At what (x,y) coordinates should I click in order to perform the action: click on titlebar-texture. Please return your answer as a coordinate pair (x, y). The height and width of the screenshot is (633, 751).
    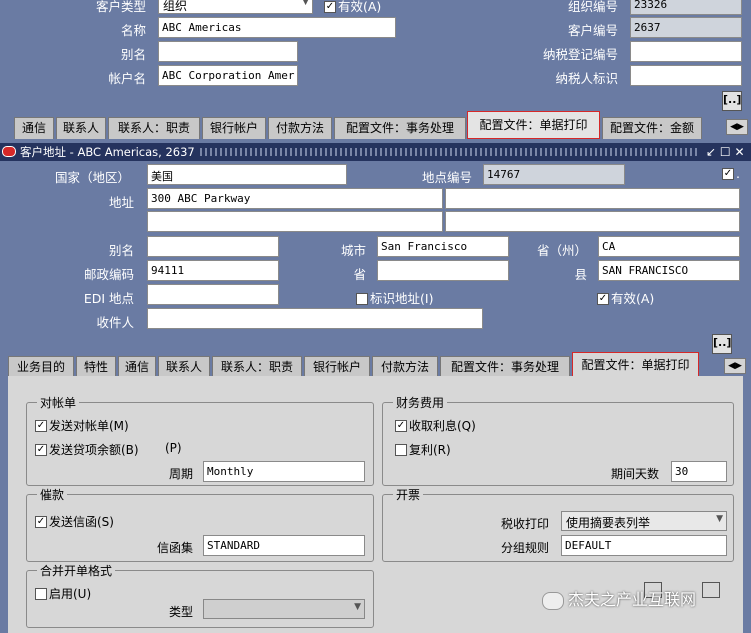
    Looking at the image, I should click on (450, 152).